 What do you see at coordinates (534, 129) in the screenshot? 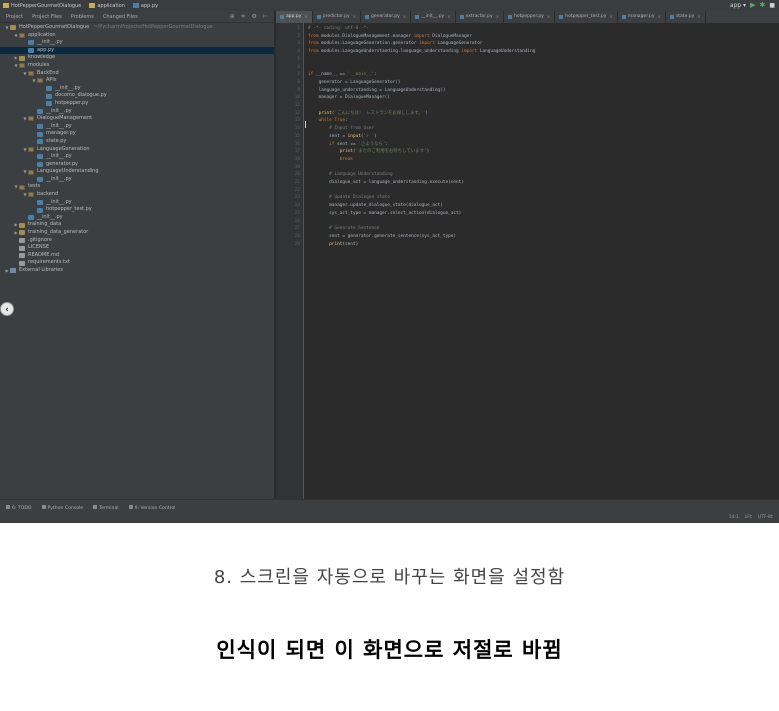
I see `code-line: 14 # Input from User` at bounding box center [534, 129].